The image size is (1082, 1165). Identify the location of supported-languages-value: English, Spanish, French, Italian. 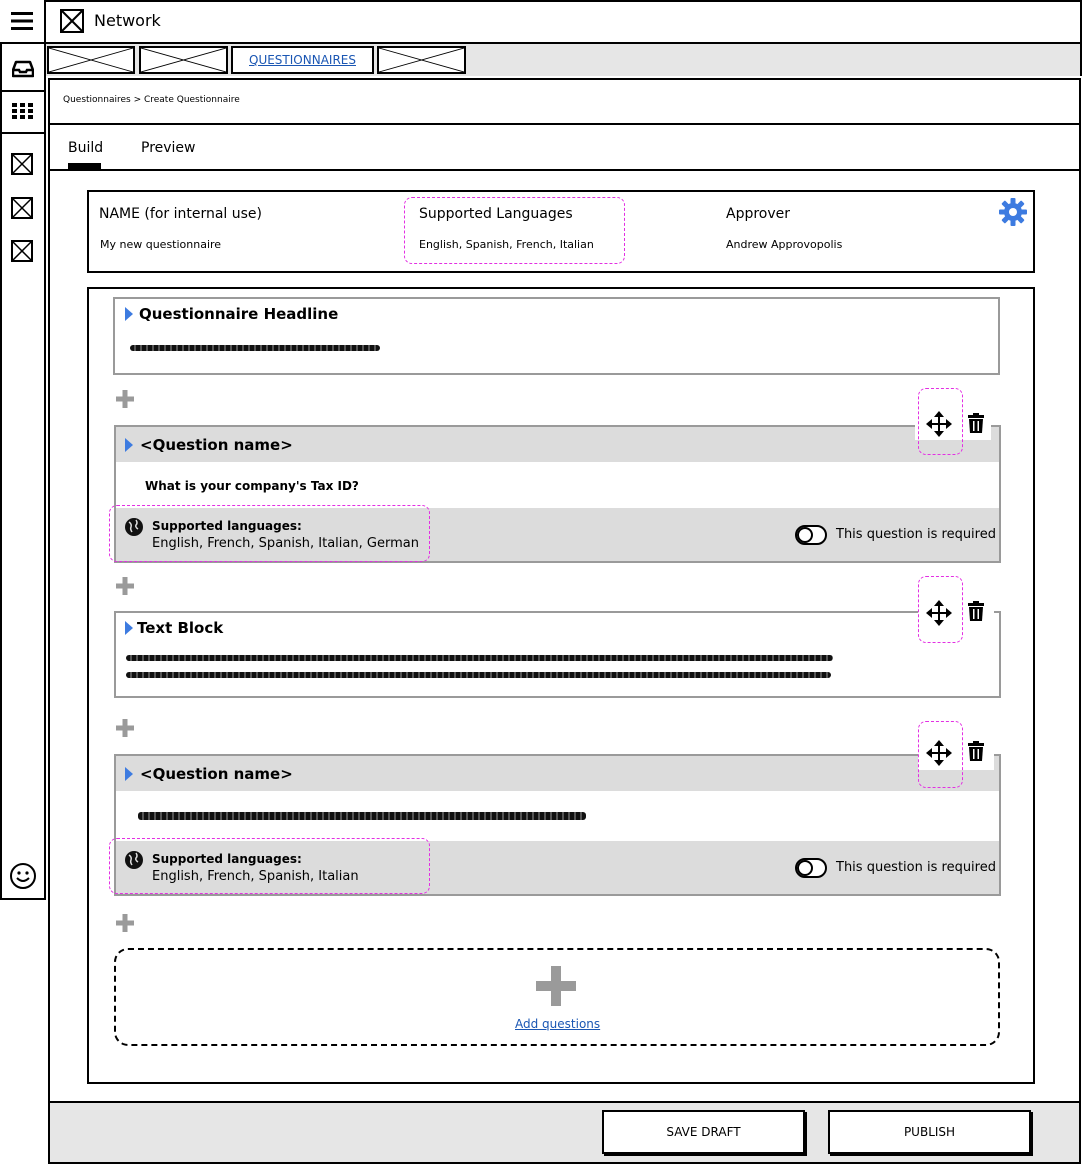
(506, 244).